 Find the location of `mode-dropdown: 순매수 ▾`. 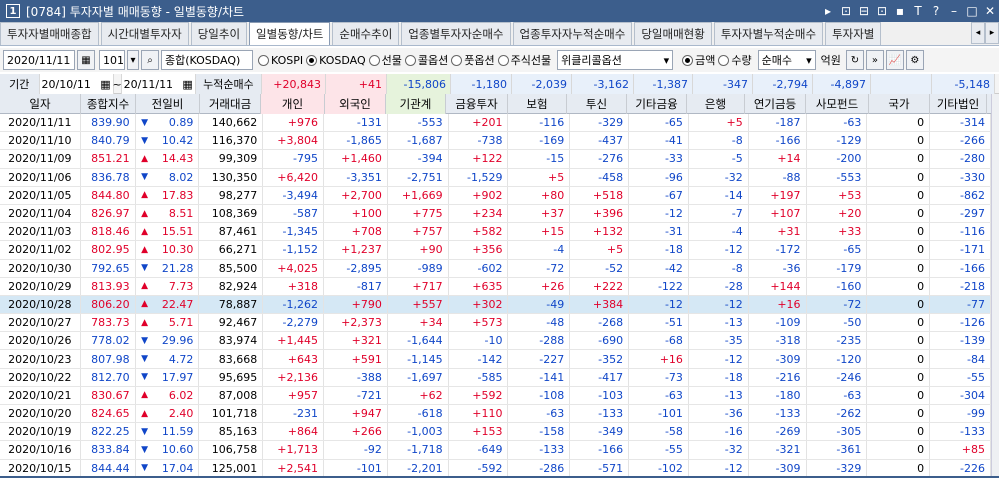

mode-dropdown: 순매수 ▾ is located at coordinates (786, 60).